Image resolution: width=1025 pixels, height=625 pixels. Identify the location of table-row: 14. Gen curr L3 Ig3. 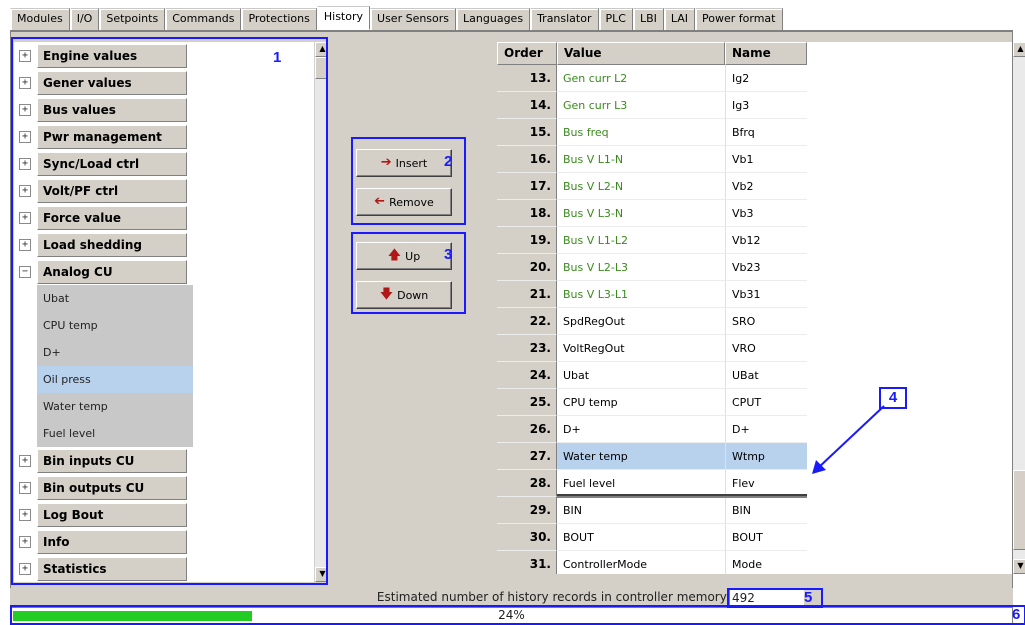
(652, 105).